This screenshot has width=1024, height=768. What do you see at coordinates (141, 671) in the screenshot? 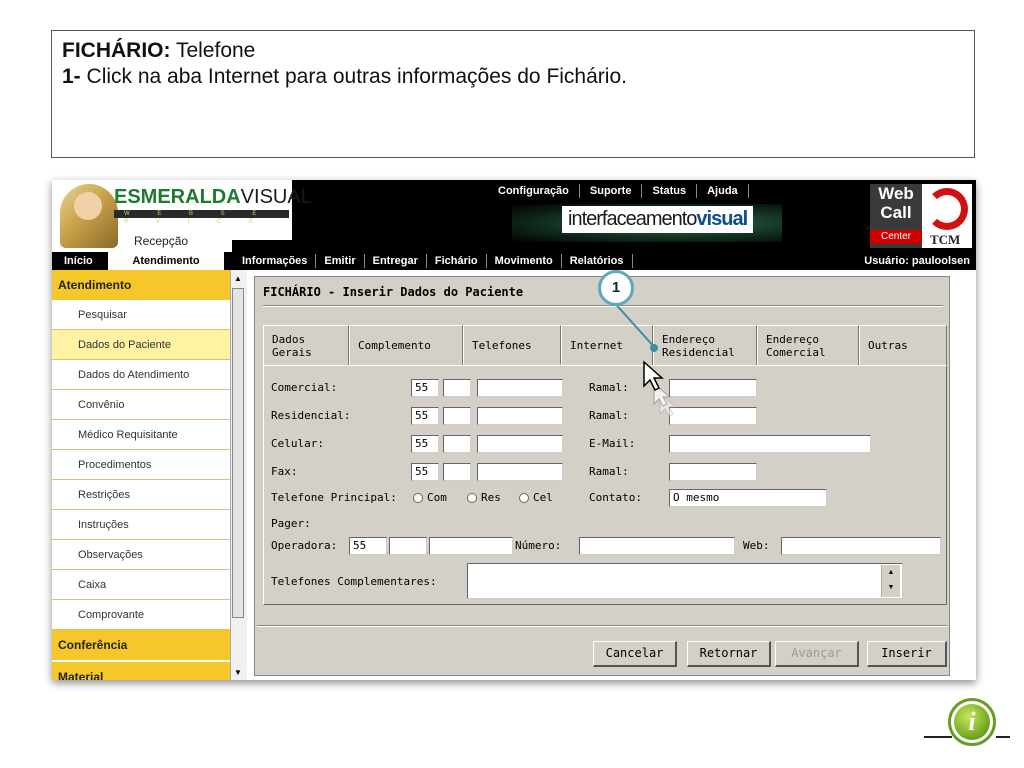
I see `sidebar-section-material: Material` at bounding box center [141, 671].